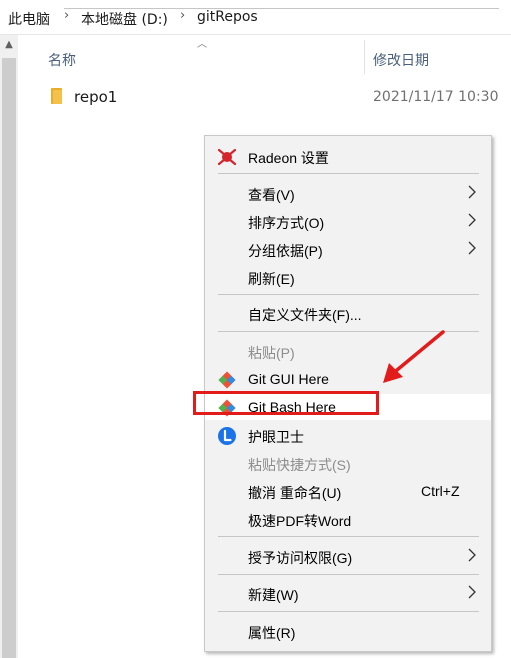 The height and width of the screenshot is (658, 511). What do you see at coordinates (271, 353) in the screenshot?
I see `menu-label: 粘贴(P)` at bounding box center [271, 353].